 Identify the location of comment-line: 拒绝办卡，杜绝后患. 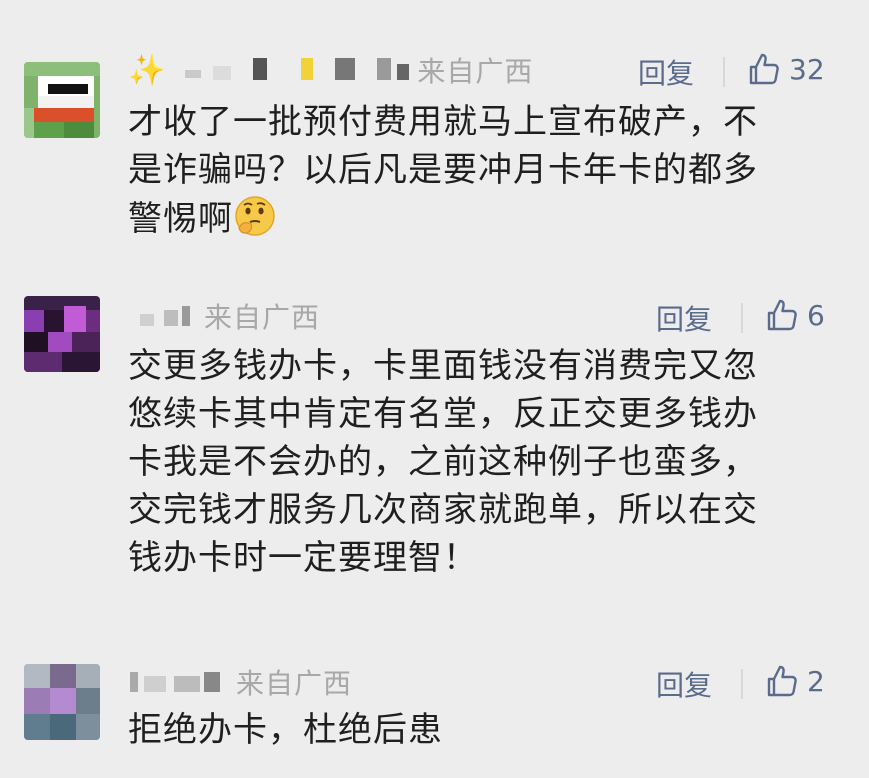
(285, 730).